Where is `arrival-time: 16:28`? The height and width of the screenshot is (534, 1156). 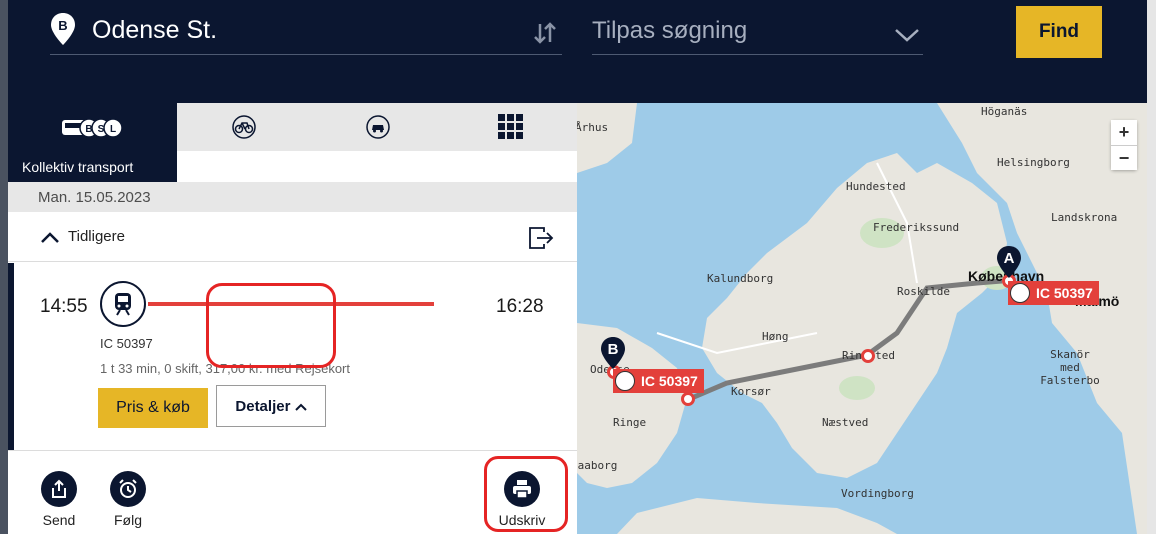
arrival-time: 16:28 is located at coordinates (520, 306).